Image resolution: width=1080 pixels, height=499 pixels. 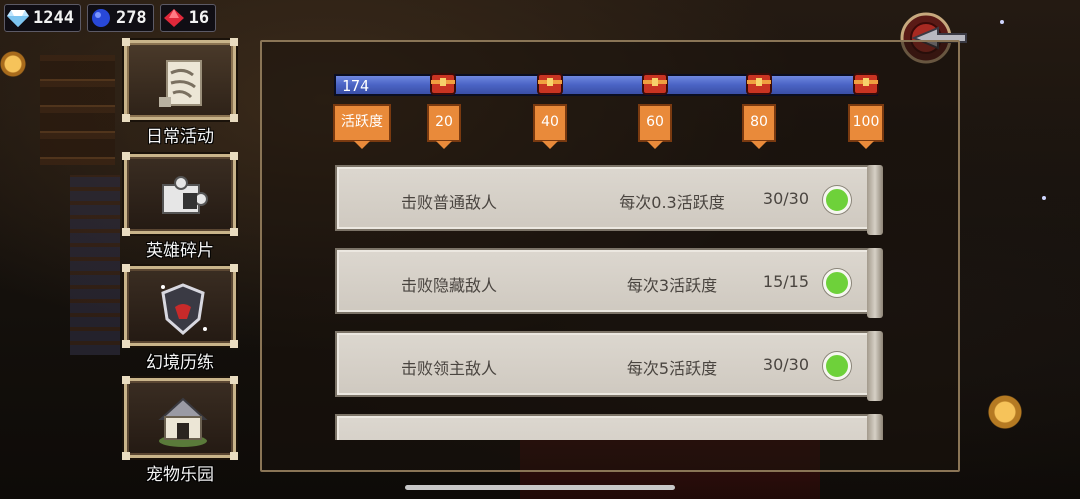 What do you see at coordinates (184, 309) in the screenshot?
I see `shield-icon` at bounding box center [184, 309].